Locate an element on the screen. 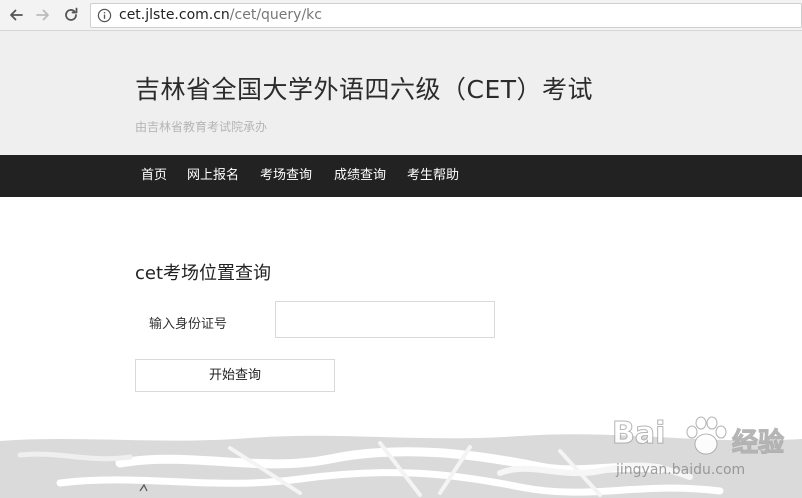 The height and width of the screenshot is (498, 802). forward-button is located at coordinates (43, 15).